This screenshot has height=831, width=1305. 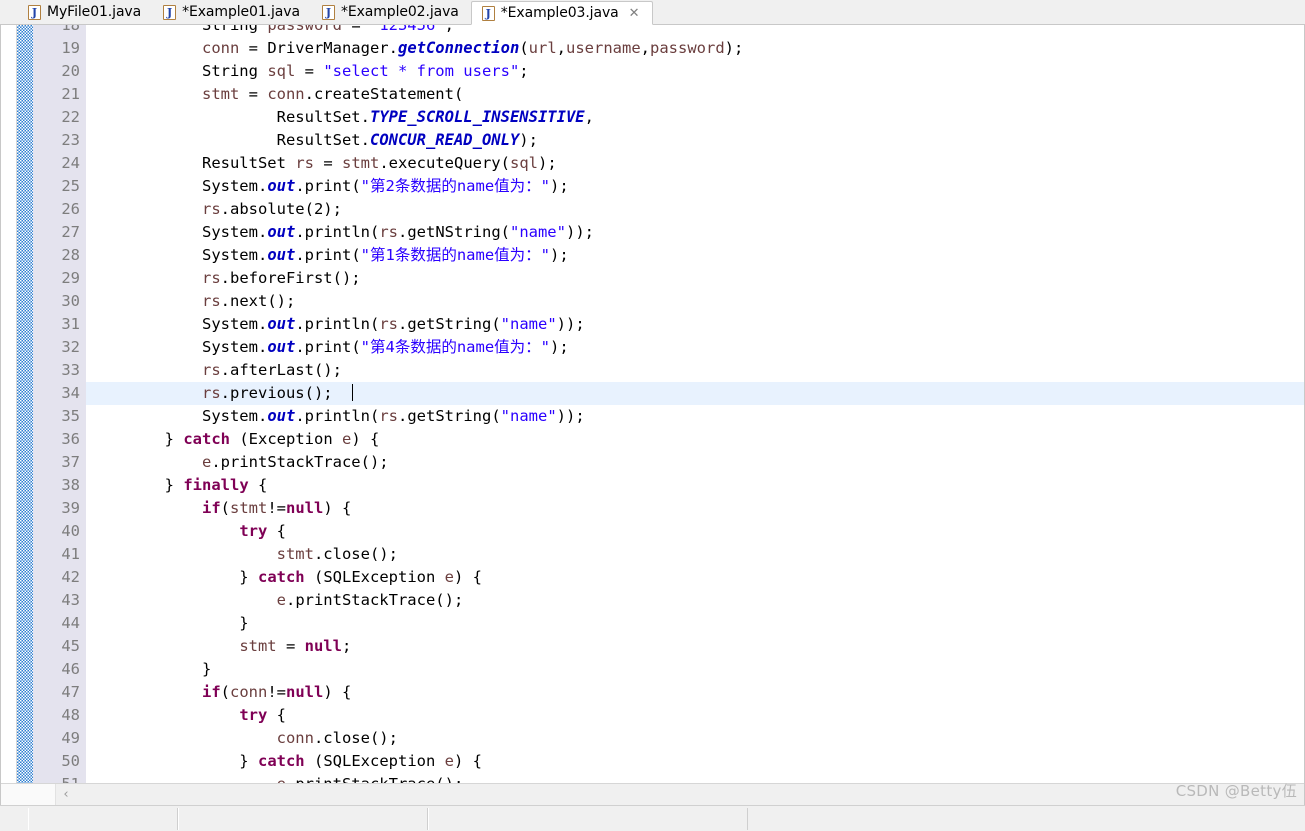 What do you see at coordinates (695, 255) in the screenshot?
I see `code-line: System.out.print("第1条数据的name值为：");` at bounding box center [695, 255].